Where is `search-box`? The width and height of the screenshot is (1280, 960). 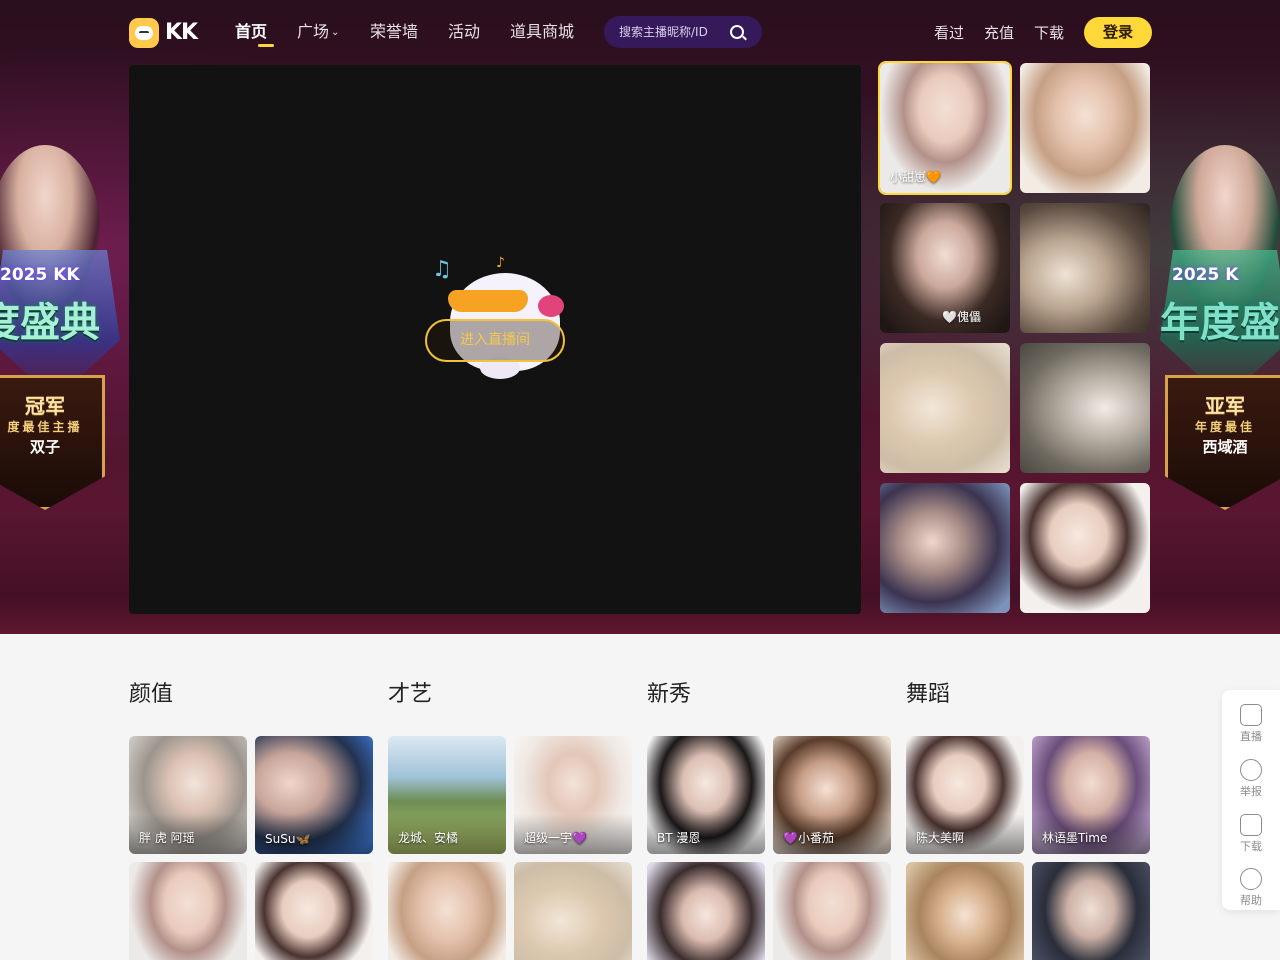
search-box is located at coordinates (683, 32).